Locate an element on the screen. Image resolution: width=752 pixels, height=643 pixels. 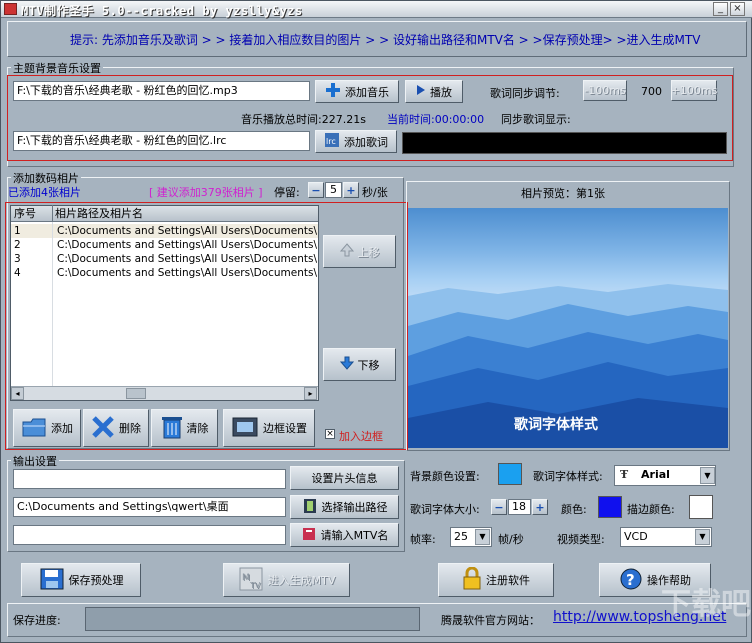
window-title: MTV制作圣手 5.0--cracked by yzslly&yzs is located at coordinates (162, 11).